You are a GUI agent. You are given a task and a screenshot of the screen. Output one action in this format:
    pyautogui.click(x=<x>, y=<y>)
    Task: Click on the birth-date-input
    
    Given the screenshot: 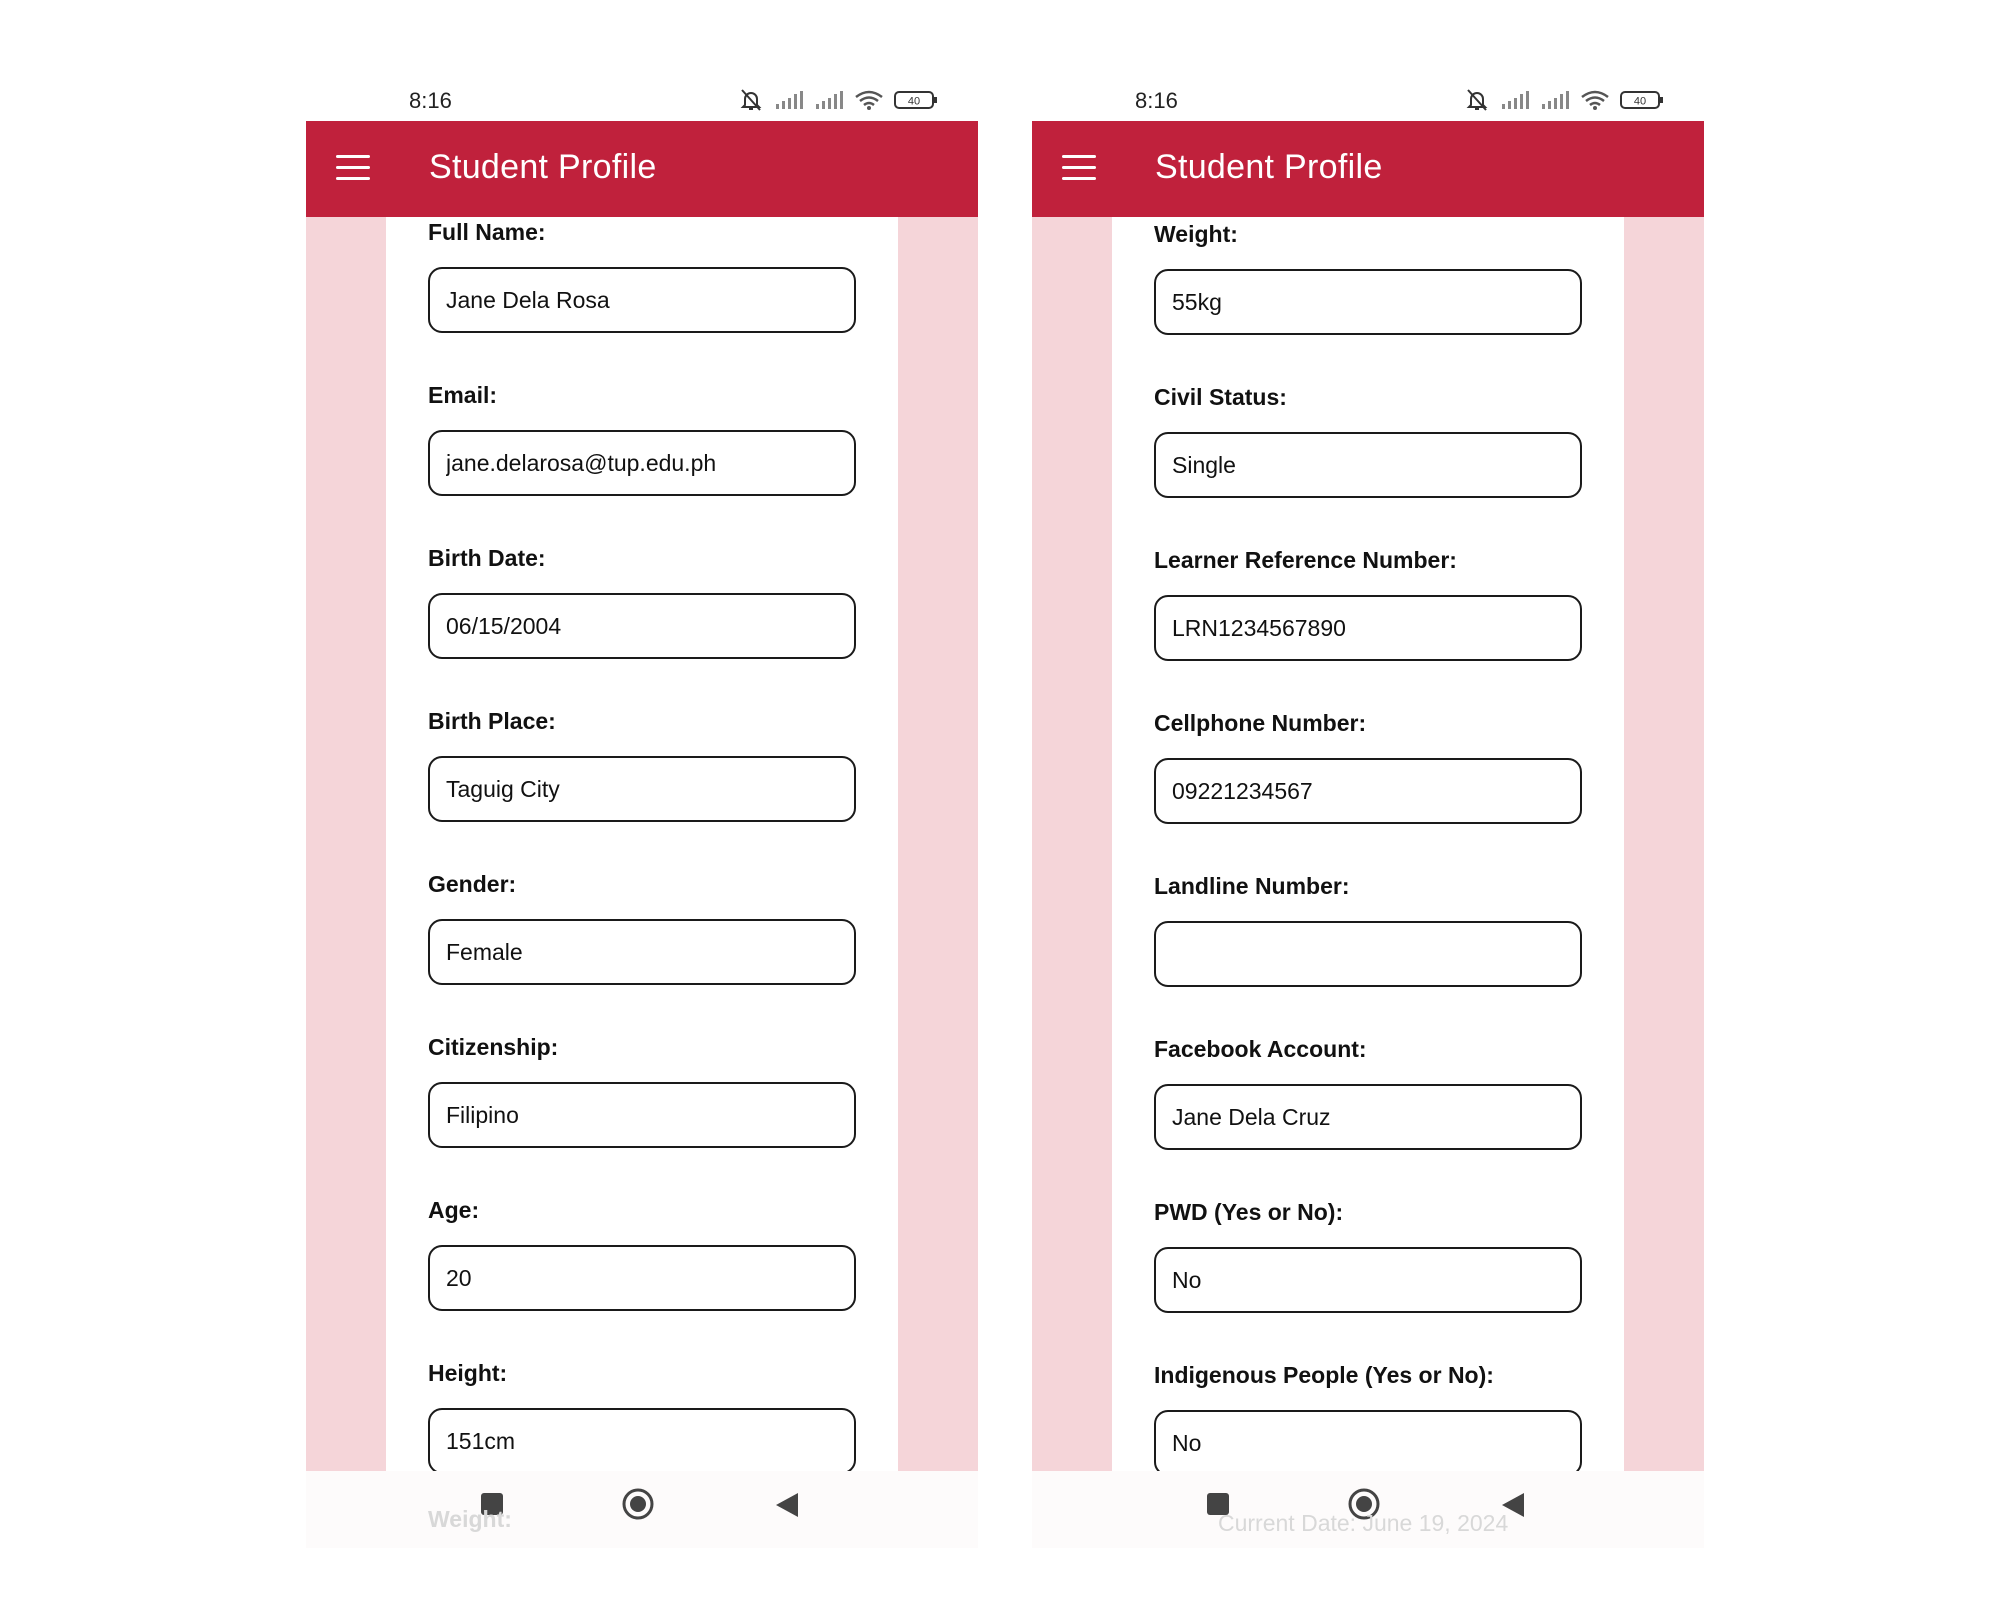 What is the action you would take?
    pyautogui.click(x=642, y=626)
    